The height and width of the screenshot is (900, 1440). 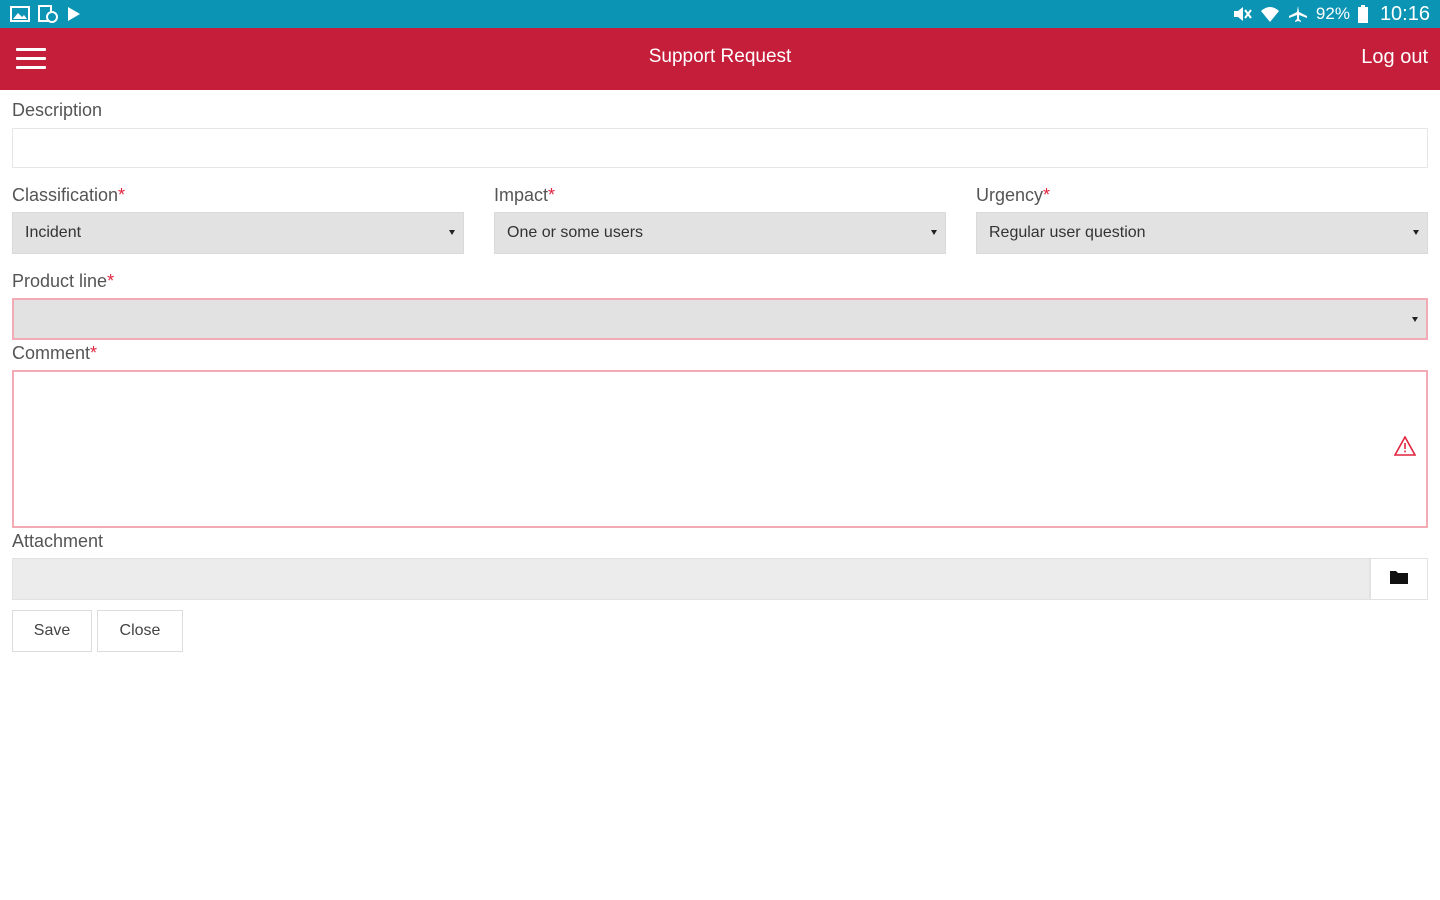 What do you see at coordinates (1404, 13) in the screenshot?
I see `clock: 10:16` at bounding box center [1404, 13].